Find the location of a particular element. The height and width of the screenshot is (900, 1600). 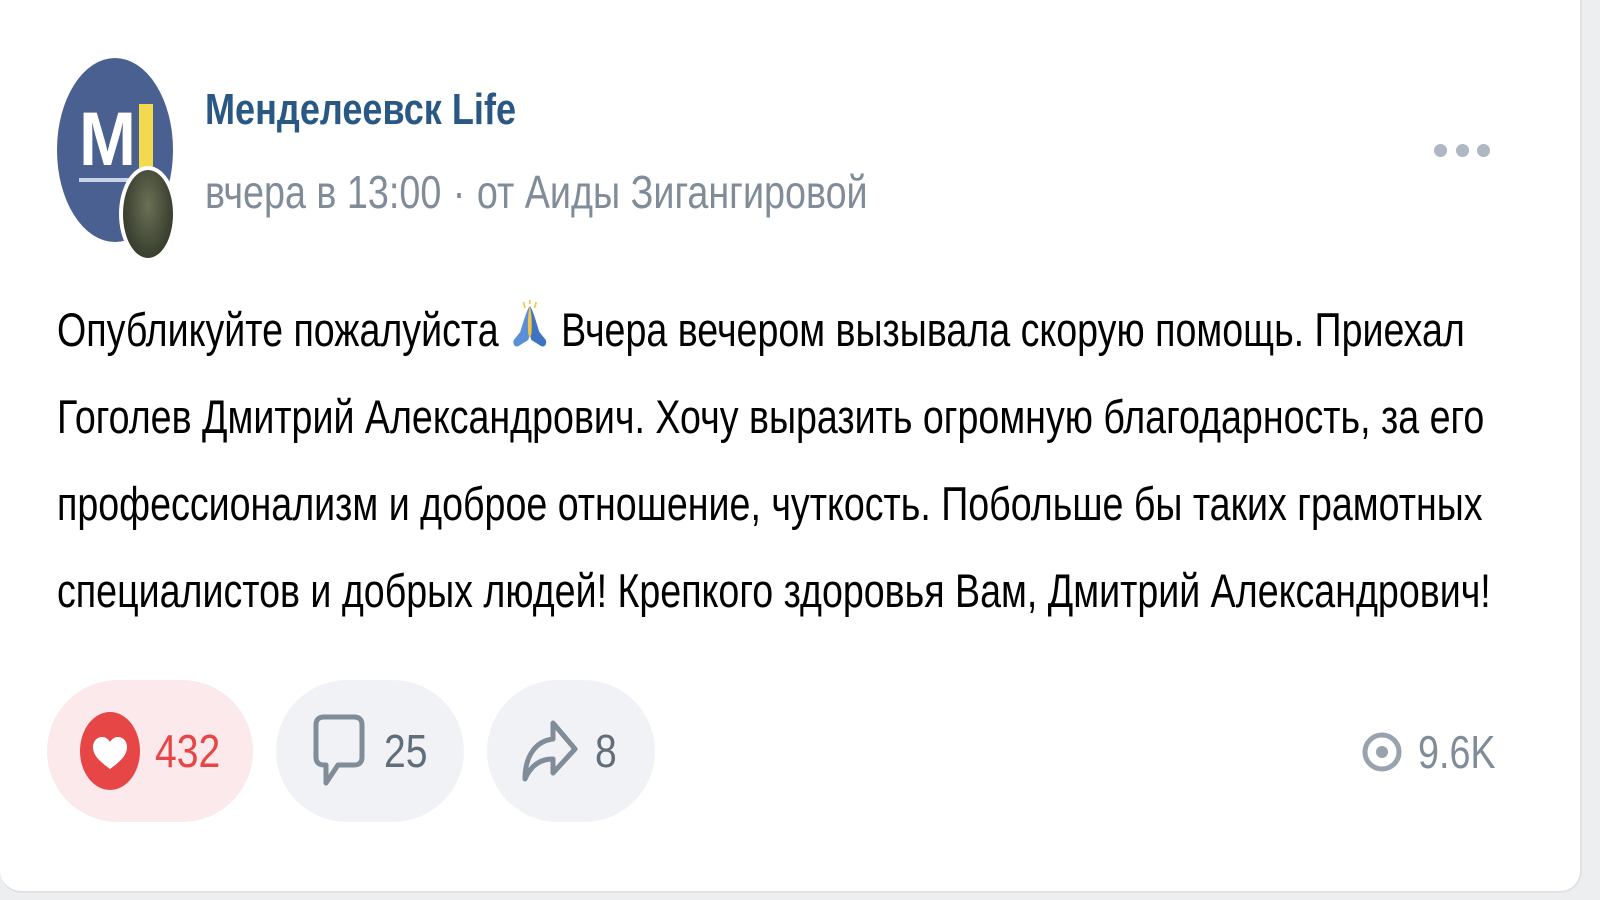

views-counter: 9.6K is located at coordinates (1437, 752).